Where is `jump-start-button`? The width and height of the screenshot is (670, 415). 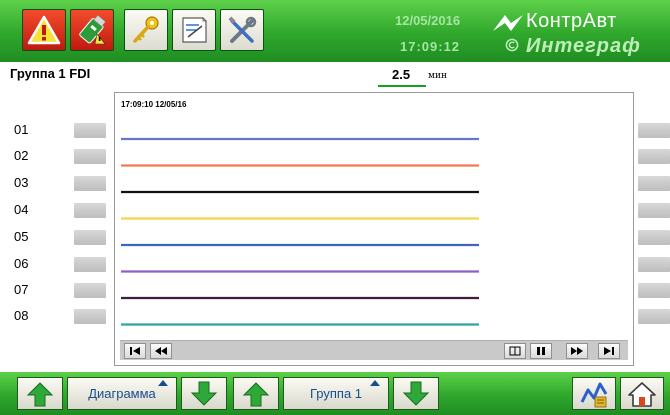
jump-start-button is located at coordinates (135, 351).